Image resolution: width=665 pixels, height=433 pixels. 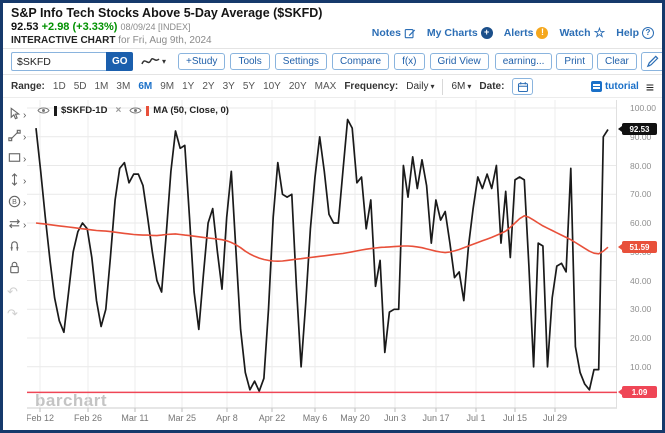 I want to click on magnet-tool, so click(x=16, y=248).